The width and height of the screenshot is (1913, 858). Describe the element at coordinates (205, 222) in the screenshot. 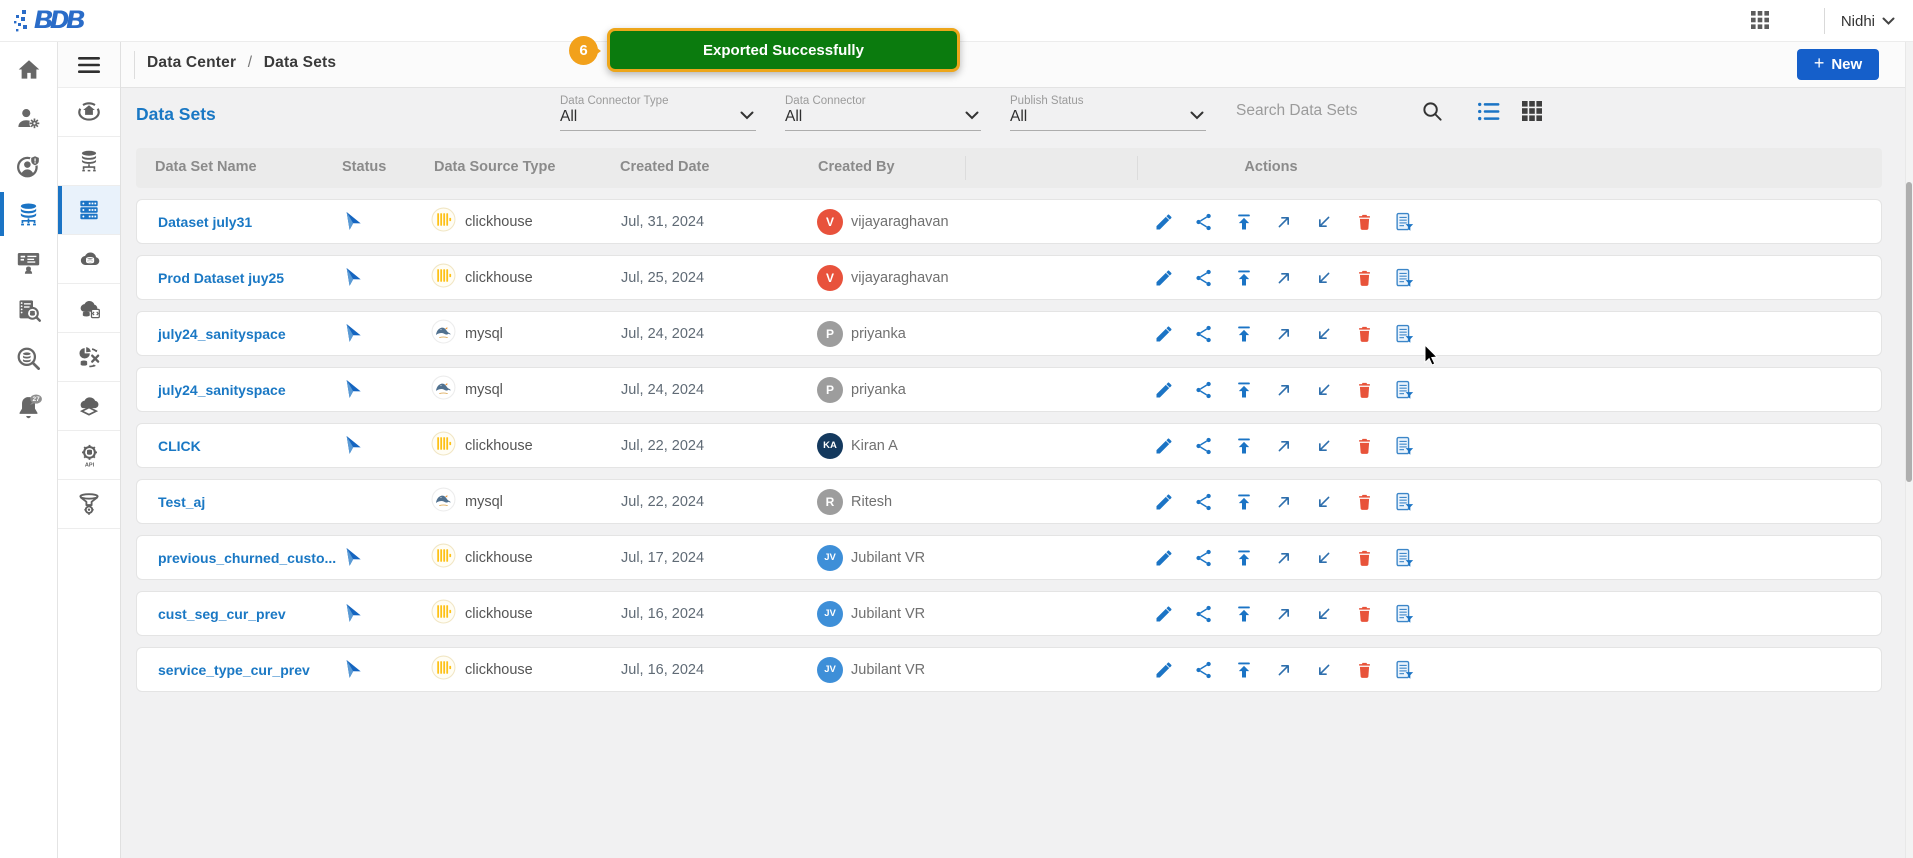

I see `dataset-name-link: Dataset july31` at that location.